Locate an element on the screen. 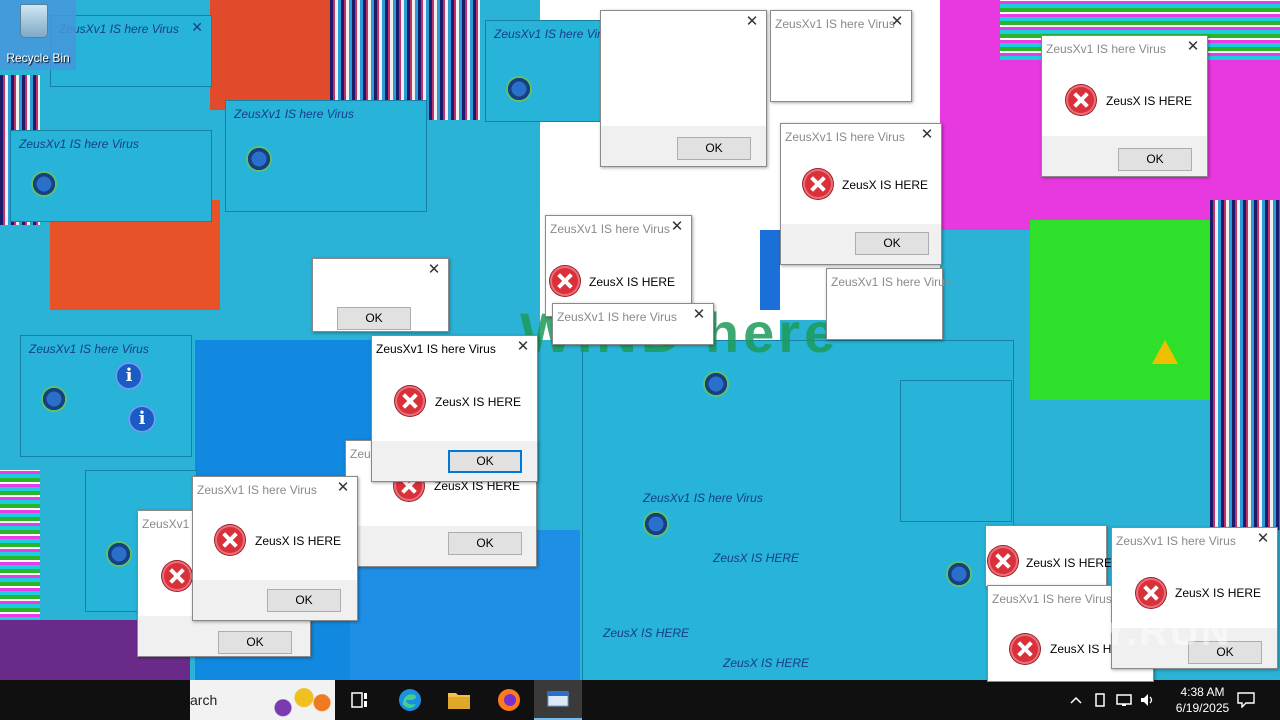  tray-device-button is located at coordinates (1100, 700).